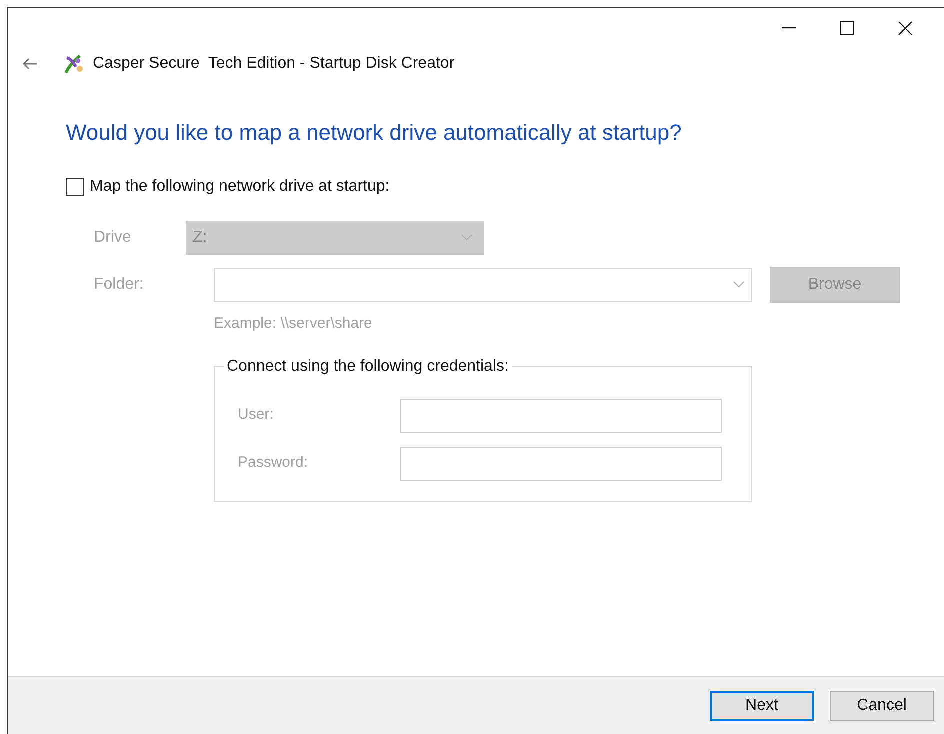 The width and height of the screenshot is (944, 734). What do you see at coordinates (112, 238) in the screenshot?
I see `drive-label: Drive` at bounding box center [112, 238].